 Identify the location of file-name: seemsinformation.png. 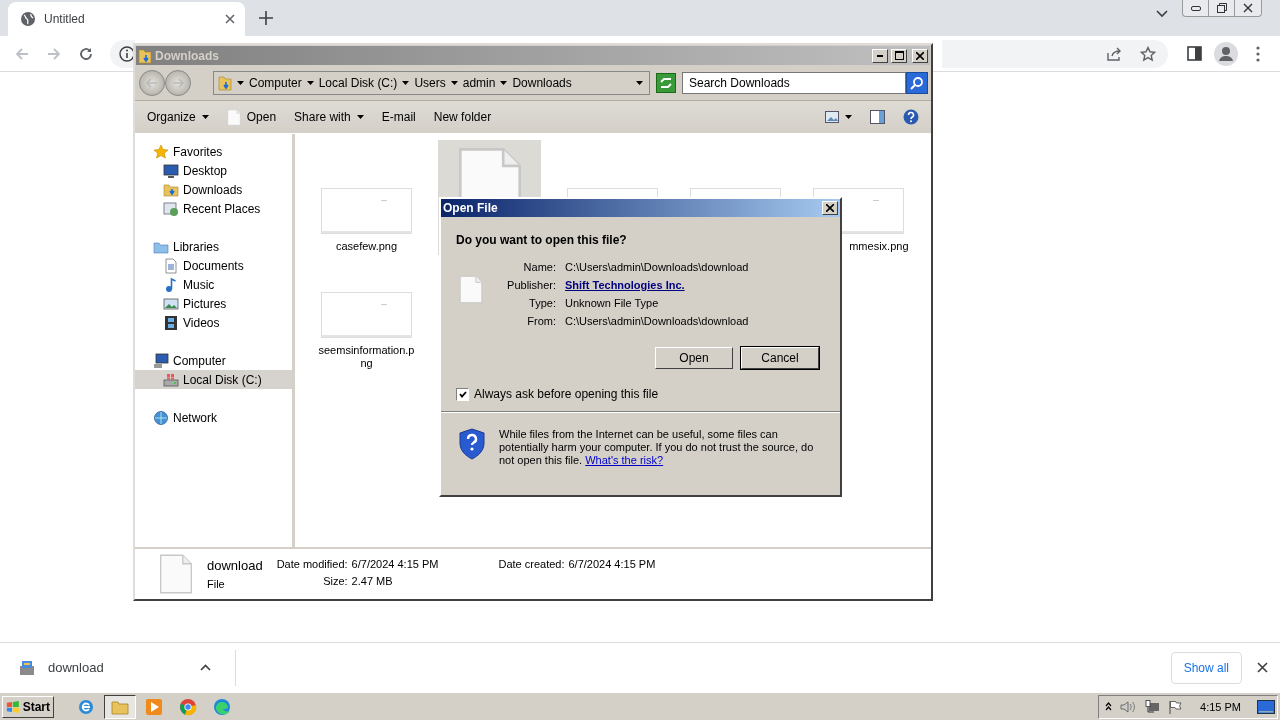
(366, 357).